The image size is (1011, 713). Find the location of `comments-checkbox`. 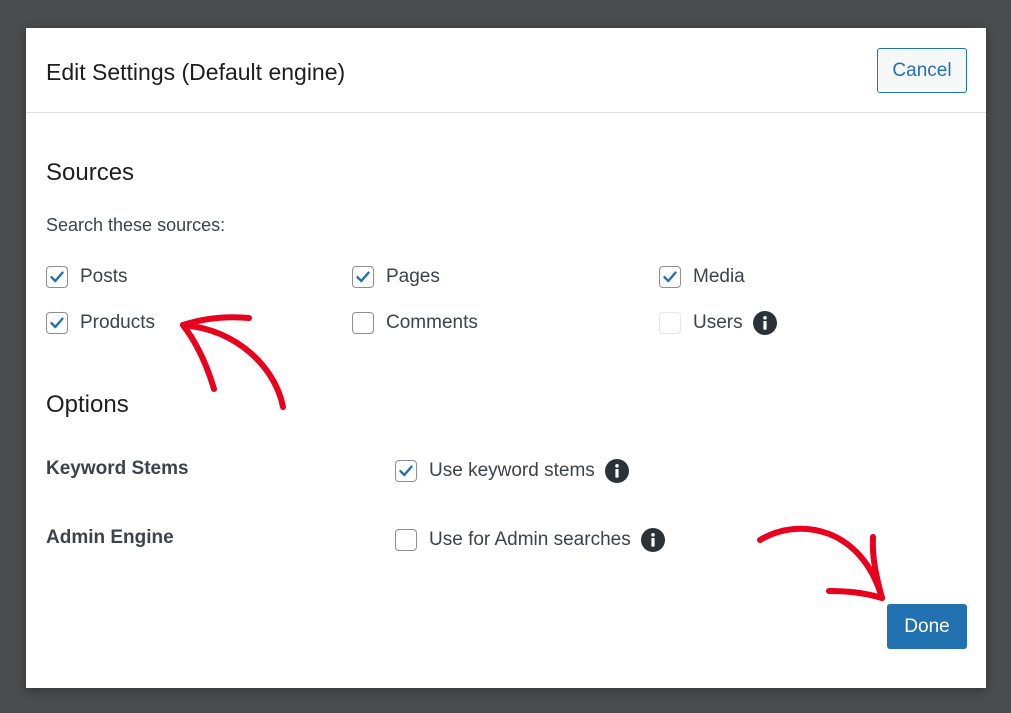

comments-checkbox is located at coordinates (363, 323).